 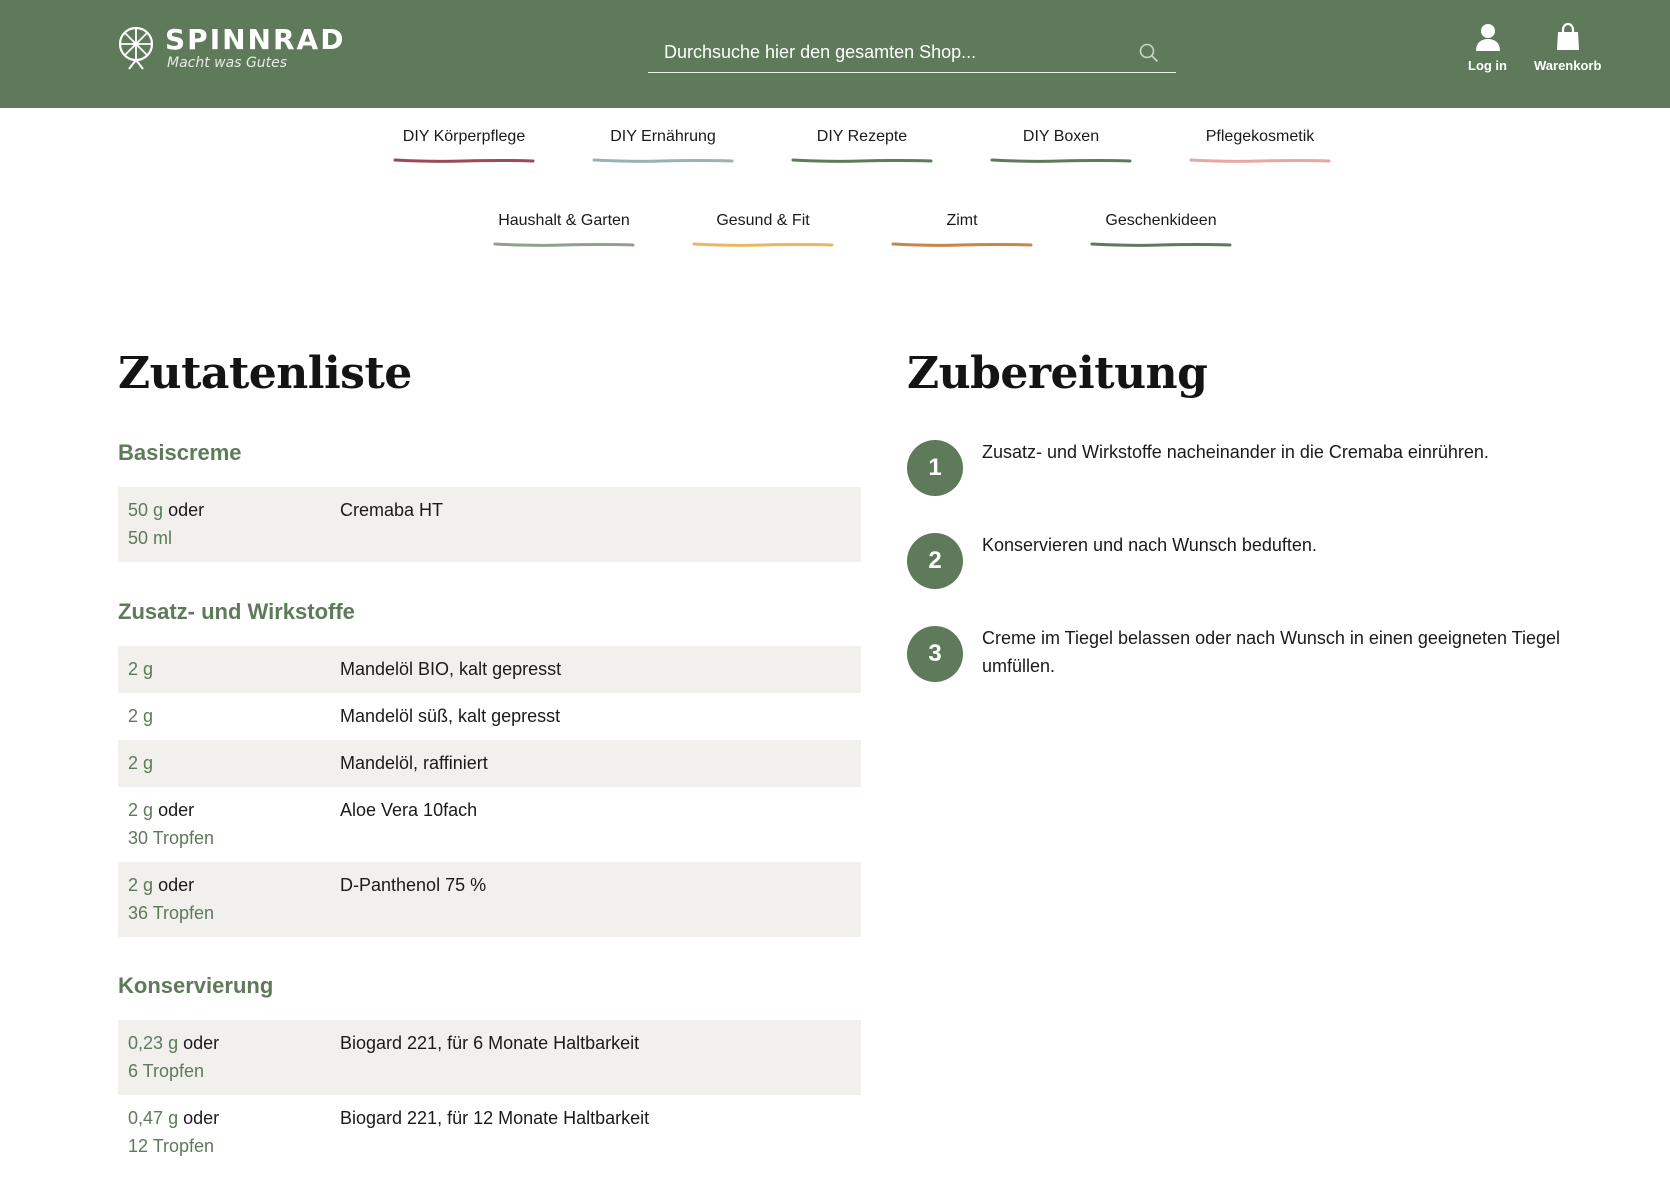 What do you see at coordinates (171, 824) in the screenshot?
I see `ingredient-amount: 2 g oder 30 Tropfen` at bounding box center [171, 824].